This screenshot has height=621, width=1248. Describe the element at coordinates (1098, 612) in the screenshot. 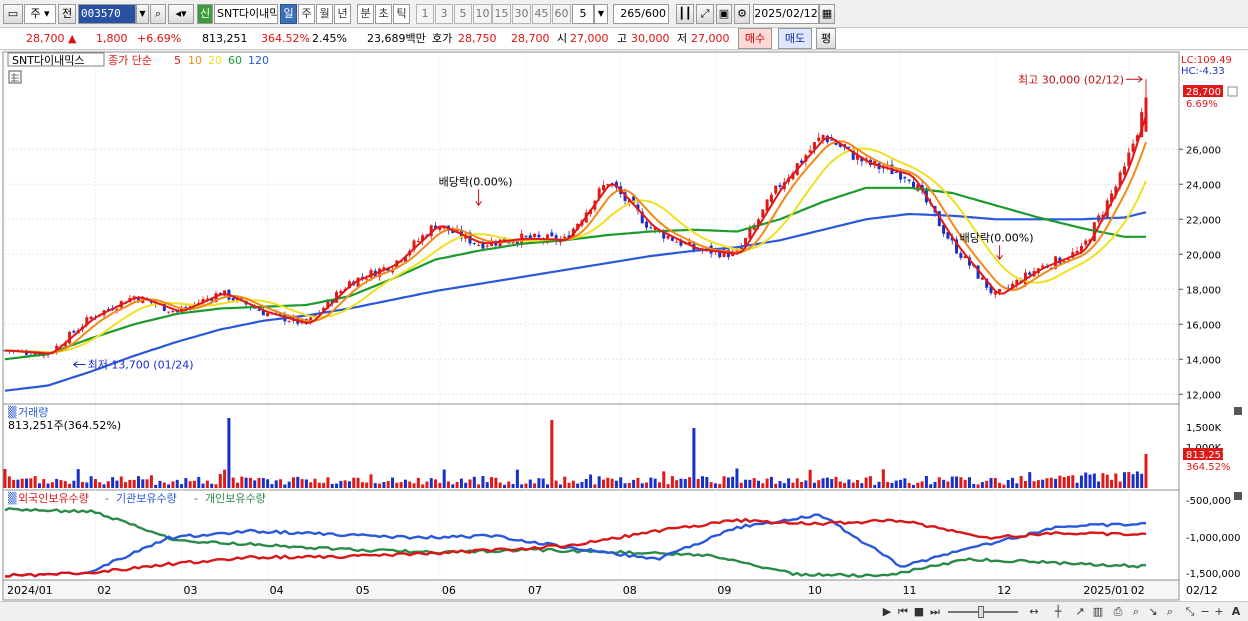

I see `chart-type-icon: ▥` at that location.